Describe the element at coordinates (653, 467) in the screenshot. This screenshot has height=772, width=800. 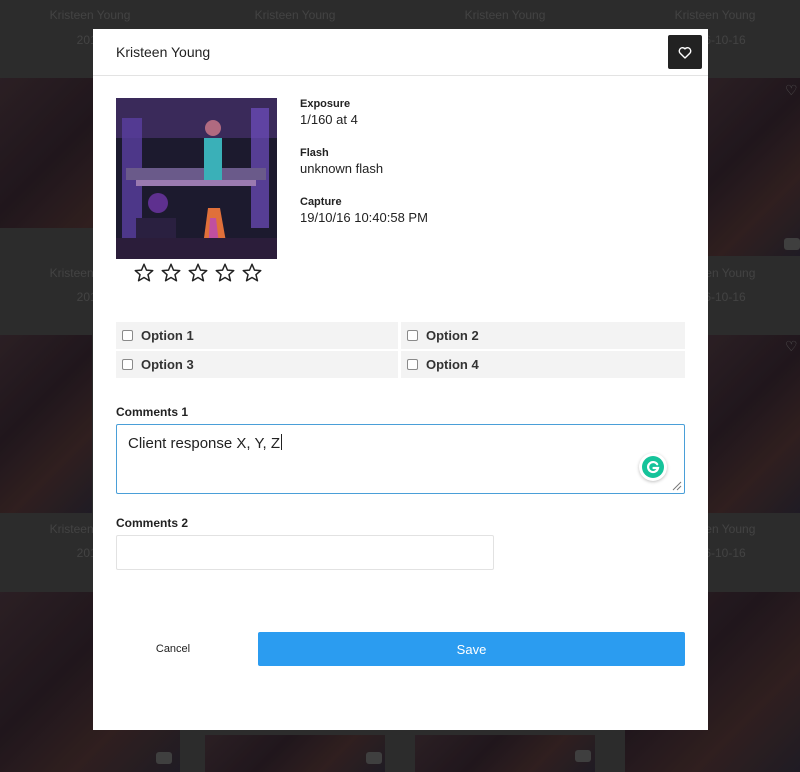
I see `grammarly-icon` at that location.